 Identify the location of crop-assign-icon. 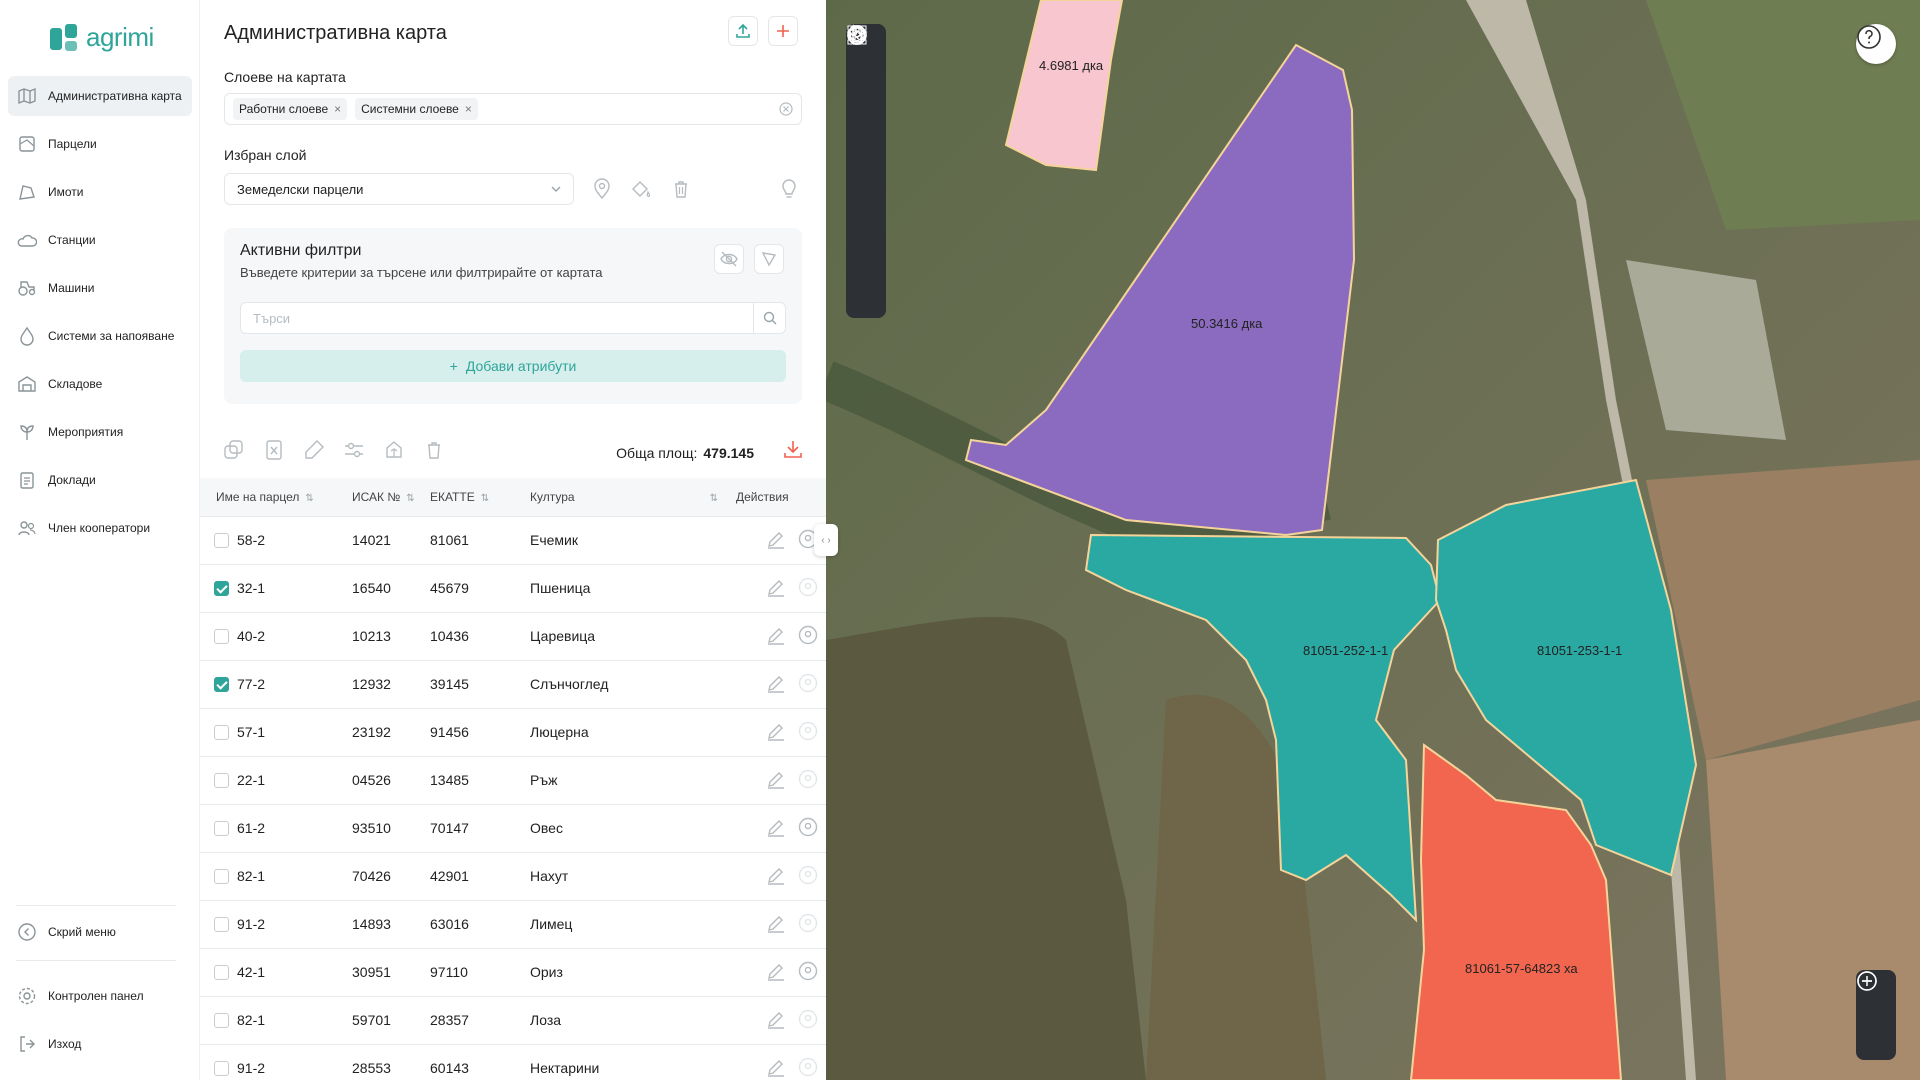
(394, 450).